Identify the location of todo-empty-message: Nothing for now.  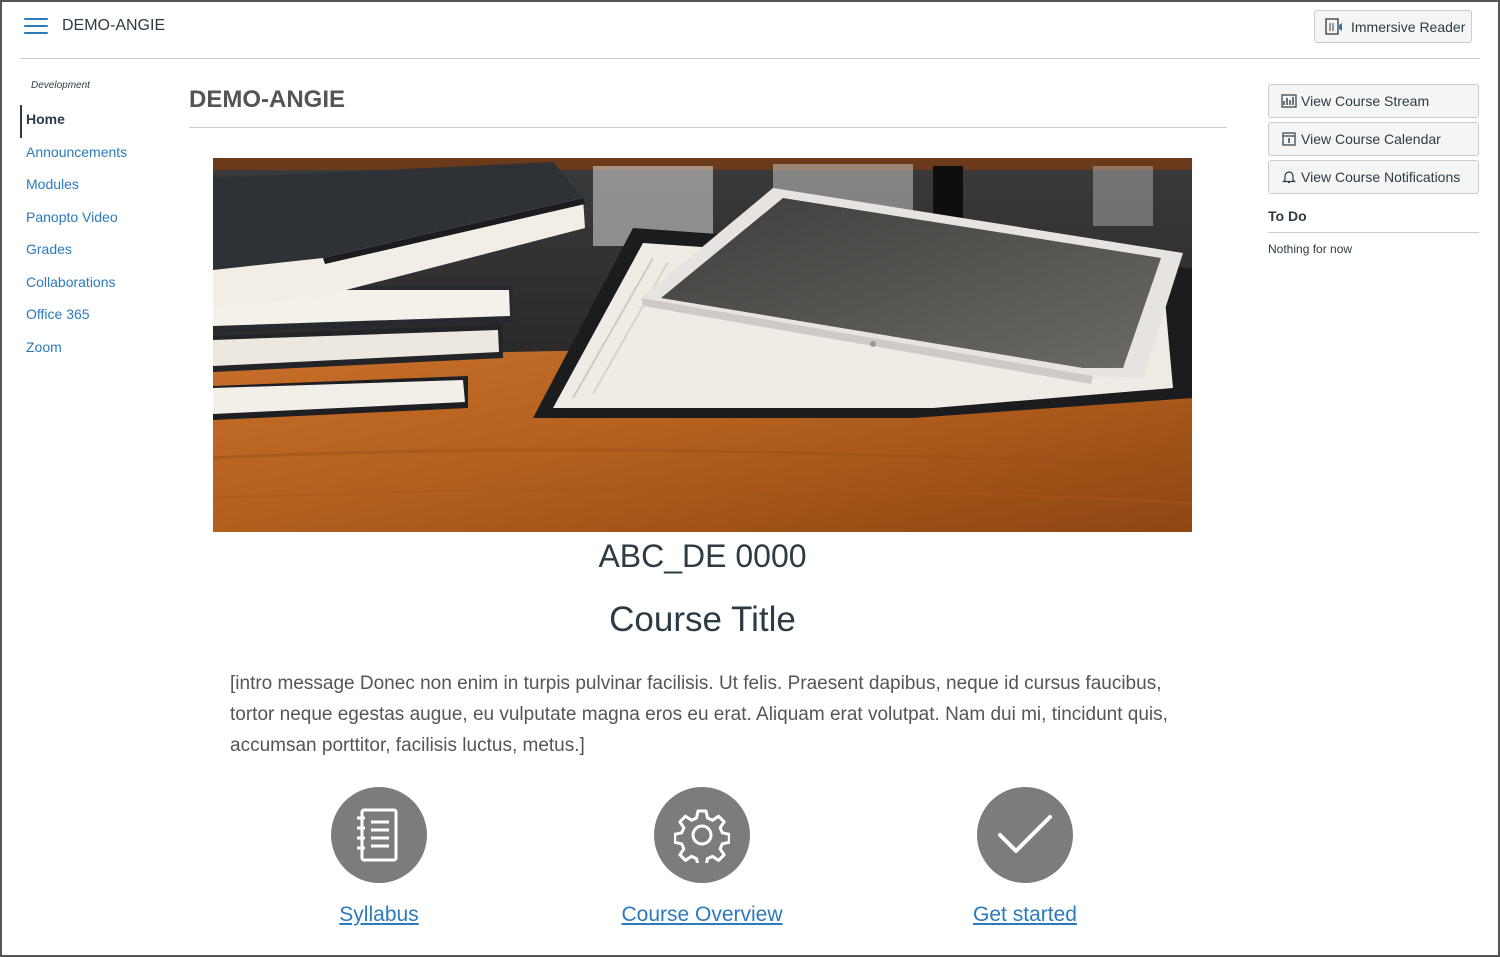
(1310, 249).